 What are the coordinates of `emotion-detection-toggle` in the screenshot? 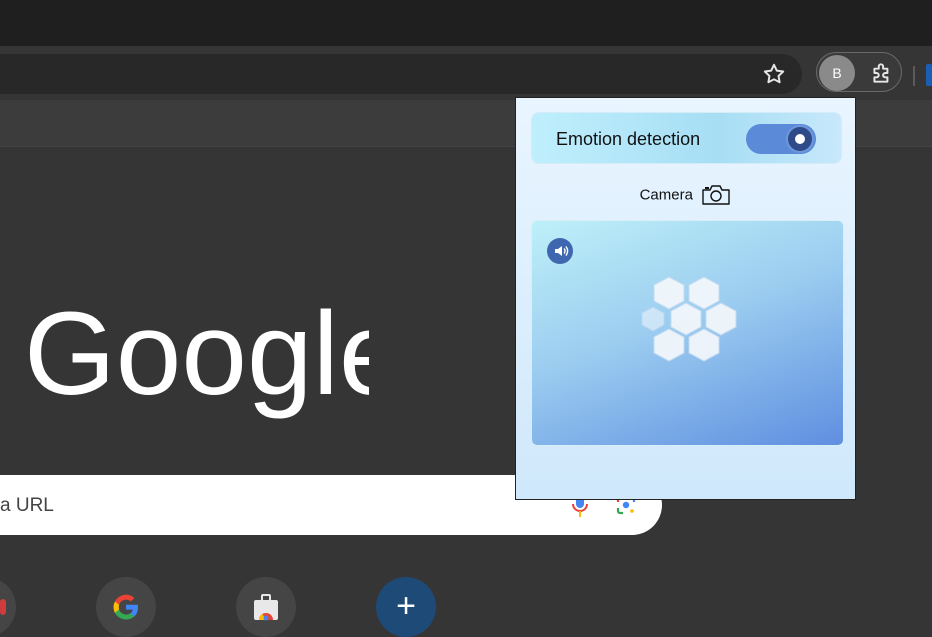 It's located at (781, 139).